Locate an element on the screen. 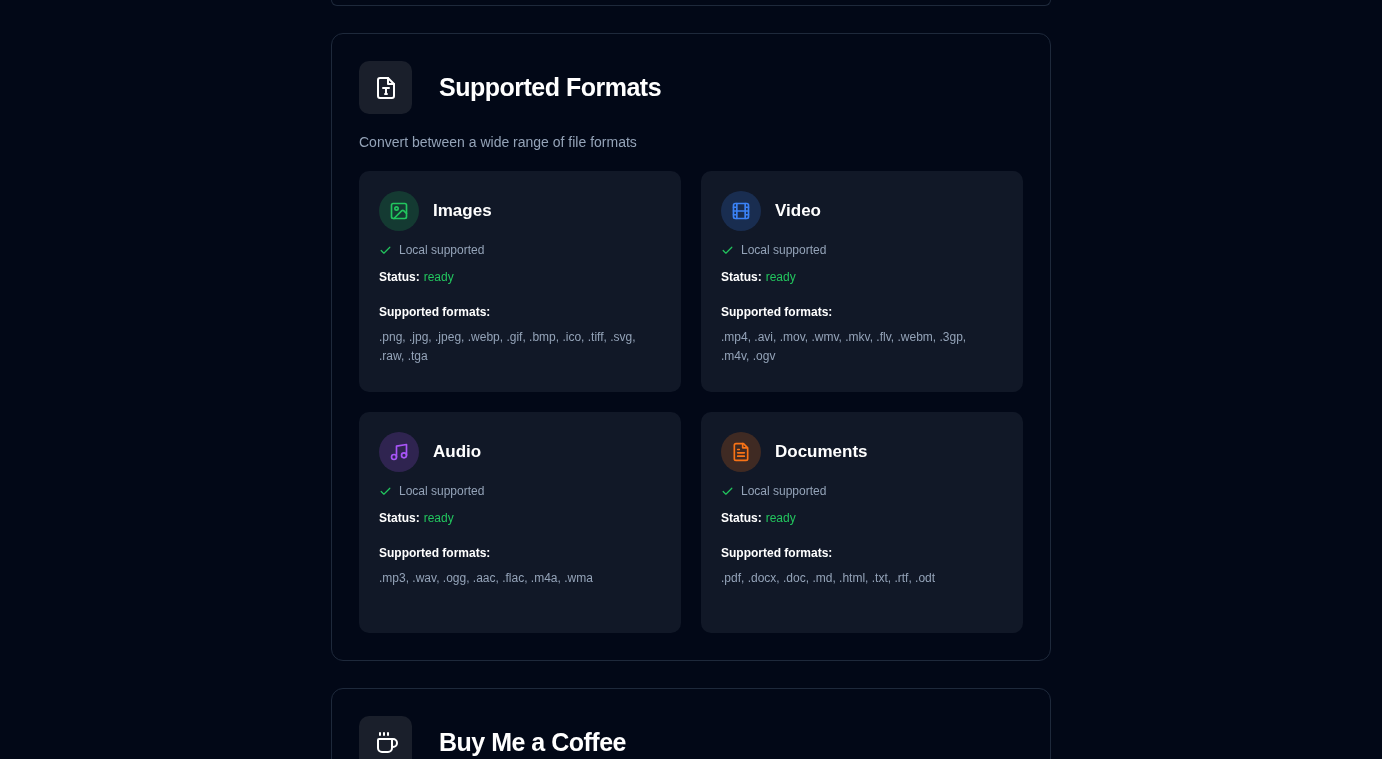 Image resolution: width=1382 pixels, height=759 pixels. formats-list: .png, .jpg, .jpeg, .webp, .gif, .bmp, .ico, .tiff, .svg, .raw, .tga is located at coordinates (514, 347).